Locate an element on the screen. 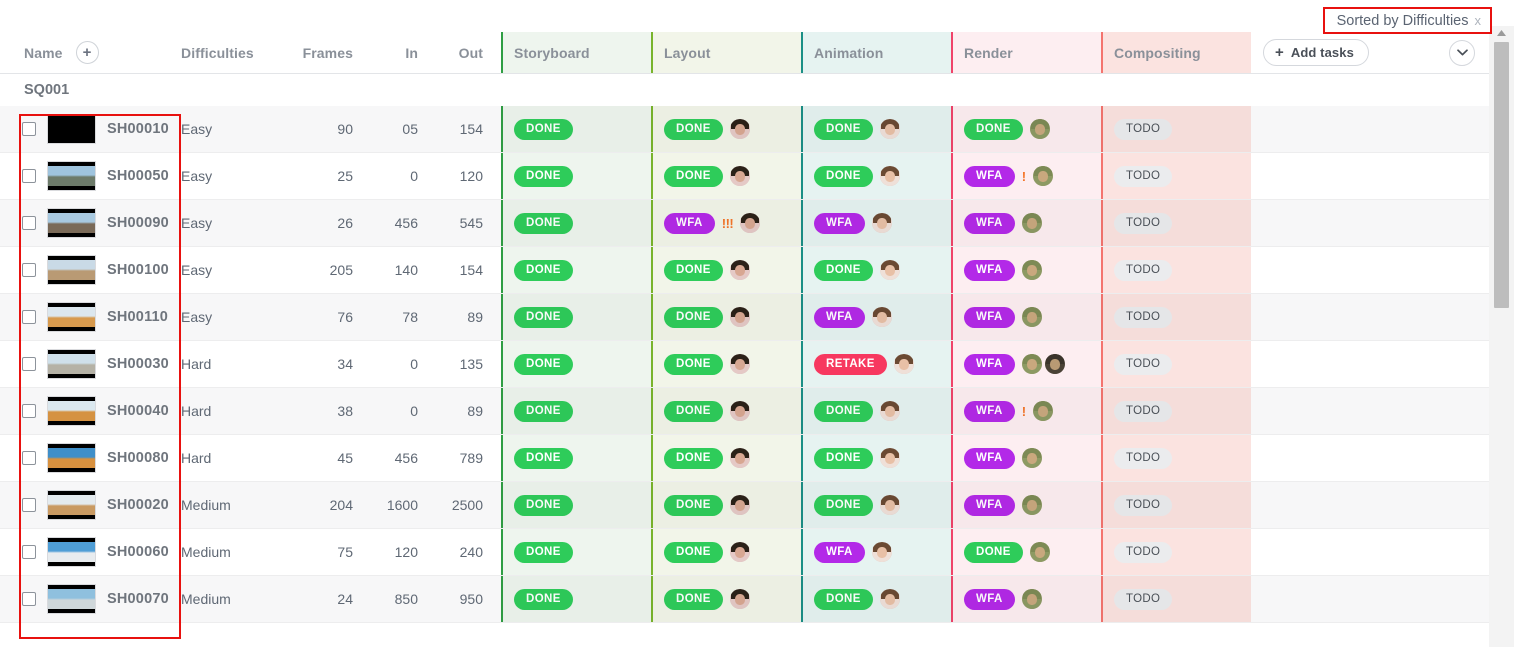  scroll-up-icon is located at coordinates (1501, 33).